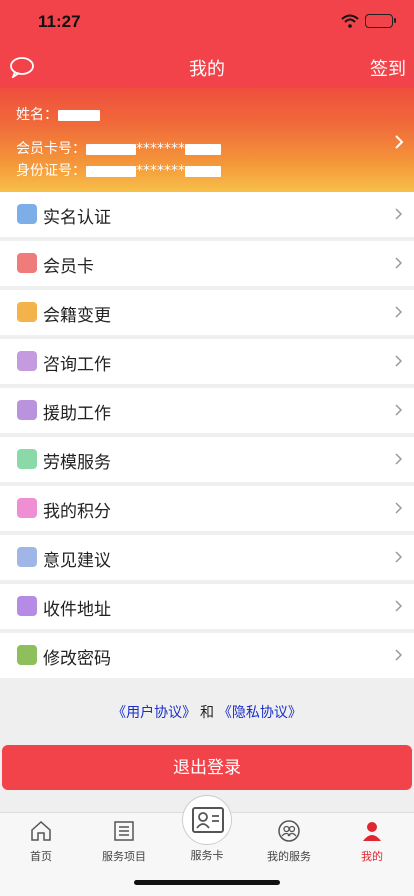 Image resolution: width=414 pixels, height=896 pixels. Describe the element at coordinates (77, 413) in the screenshot. I see `menu-item-label: 援助工作` at that location.